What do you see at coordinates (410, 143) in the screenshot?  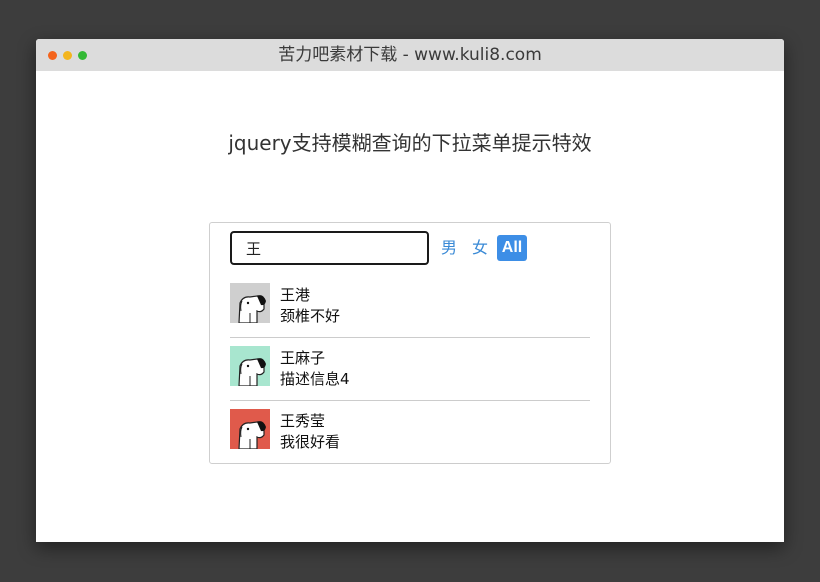 I see `page-heading: jquery支持模糊查询的下拉菜单提示特效` at bounding box center [410, 143].